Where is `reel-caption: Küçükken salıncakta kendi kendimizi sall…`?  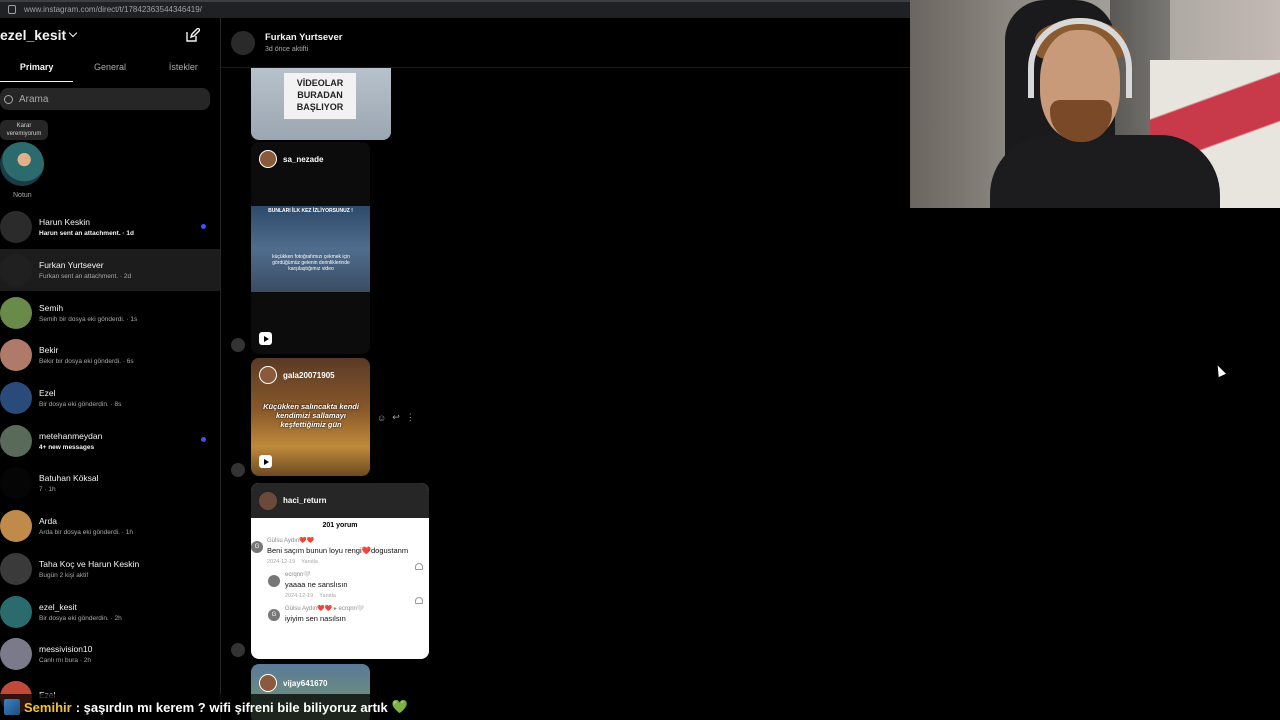
reel-caption: Küçükken salıncakta kendi kendimizi sall… is located at coordinates (311, 415).